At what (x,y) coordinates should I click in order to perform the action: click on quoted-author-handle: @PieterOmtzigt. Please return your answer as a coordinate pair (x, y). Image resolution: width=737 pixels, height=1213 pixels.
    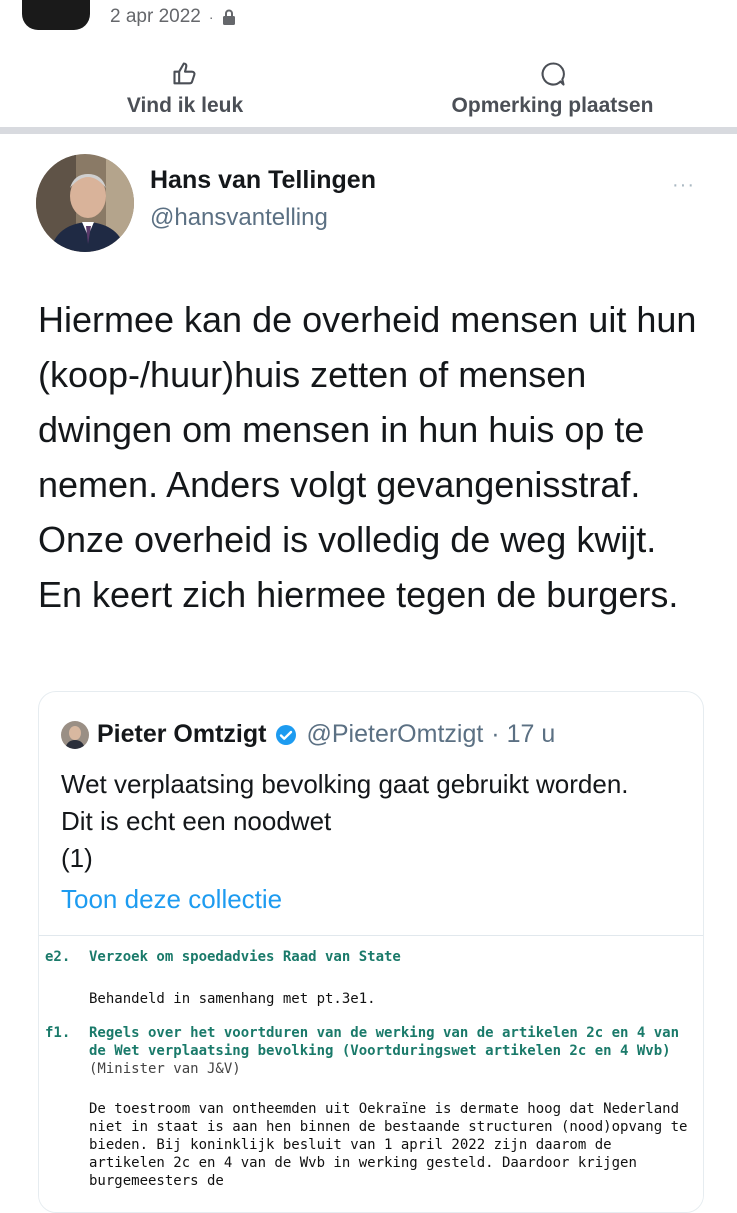
    Looking at the image, I should click on (395, 734).